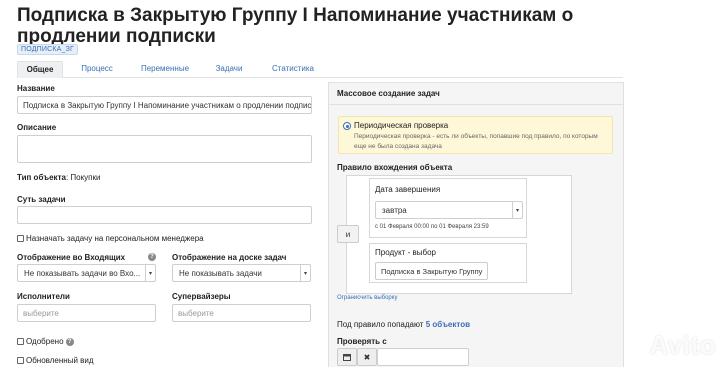  What do you see at coordinates (201, 296) in the screenshot?
I see `supervisors-label: Супервайзеры` at bounding box center [201, 296].